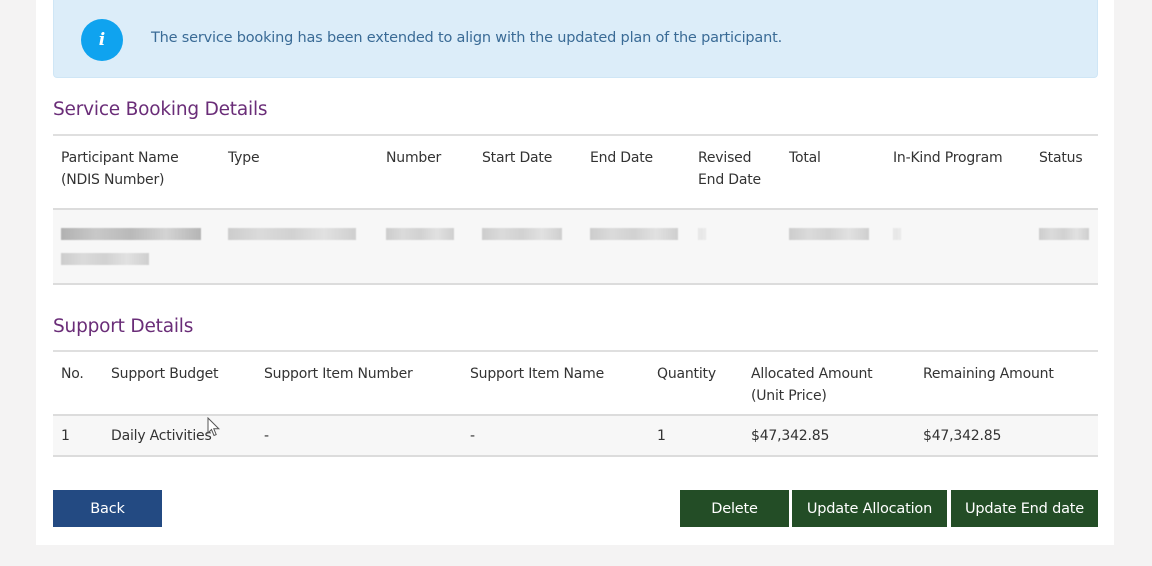 The height and width of the screenshot is (566, 1152). Describe the element at coordinates (414, 158) in the screenshot. I see `col-number: Number` at that location.